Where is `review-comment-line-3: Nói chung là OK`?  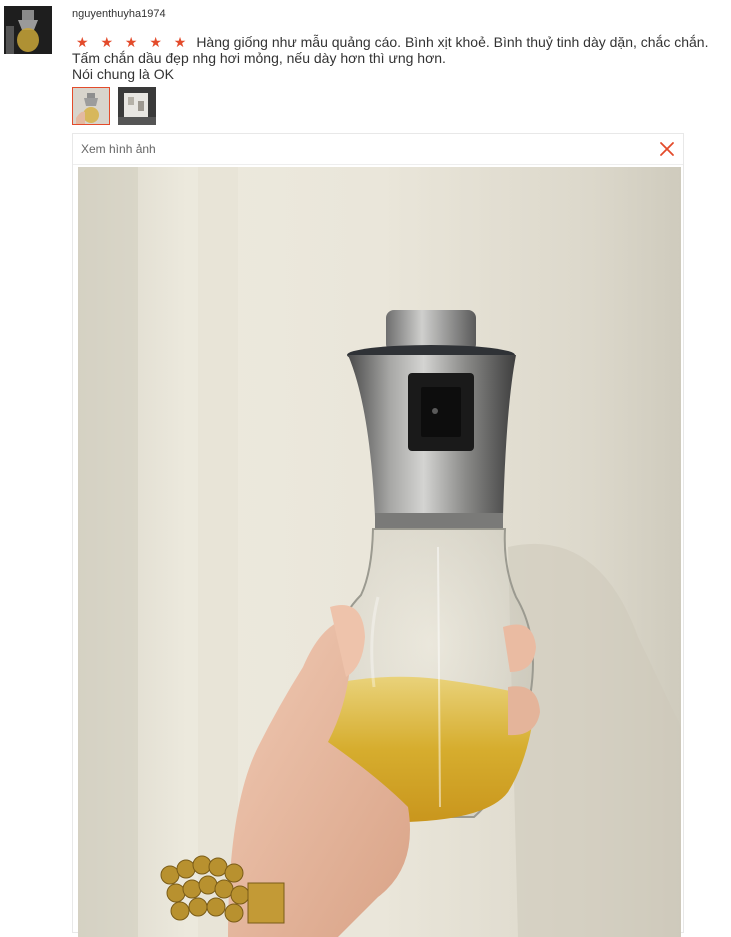 review-comment-line-3: Nói chung là OK is located at coordinates (123, 74).